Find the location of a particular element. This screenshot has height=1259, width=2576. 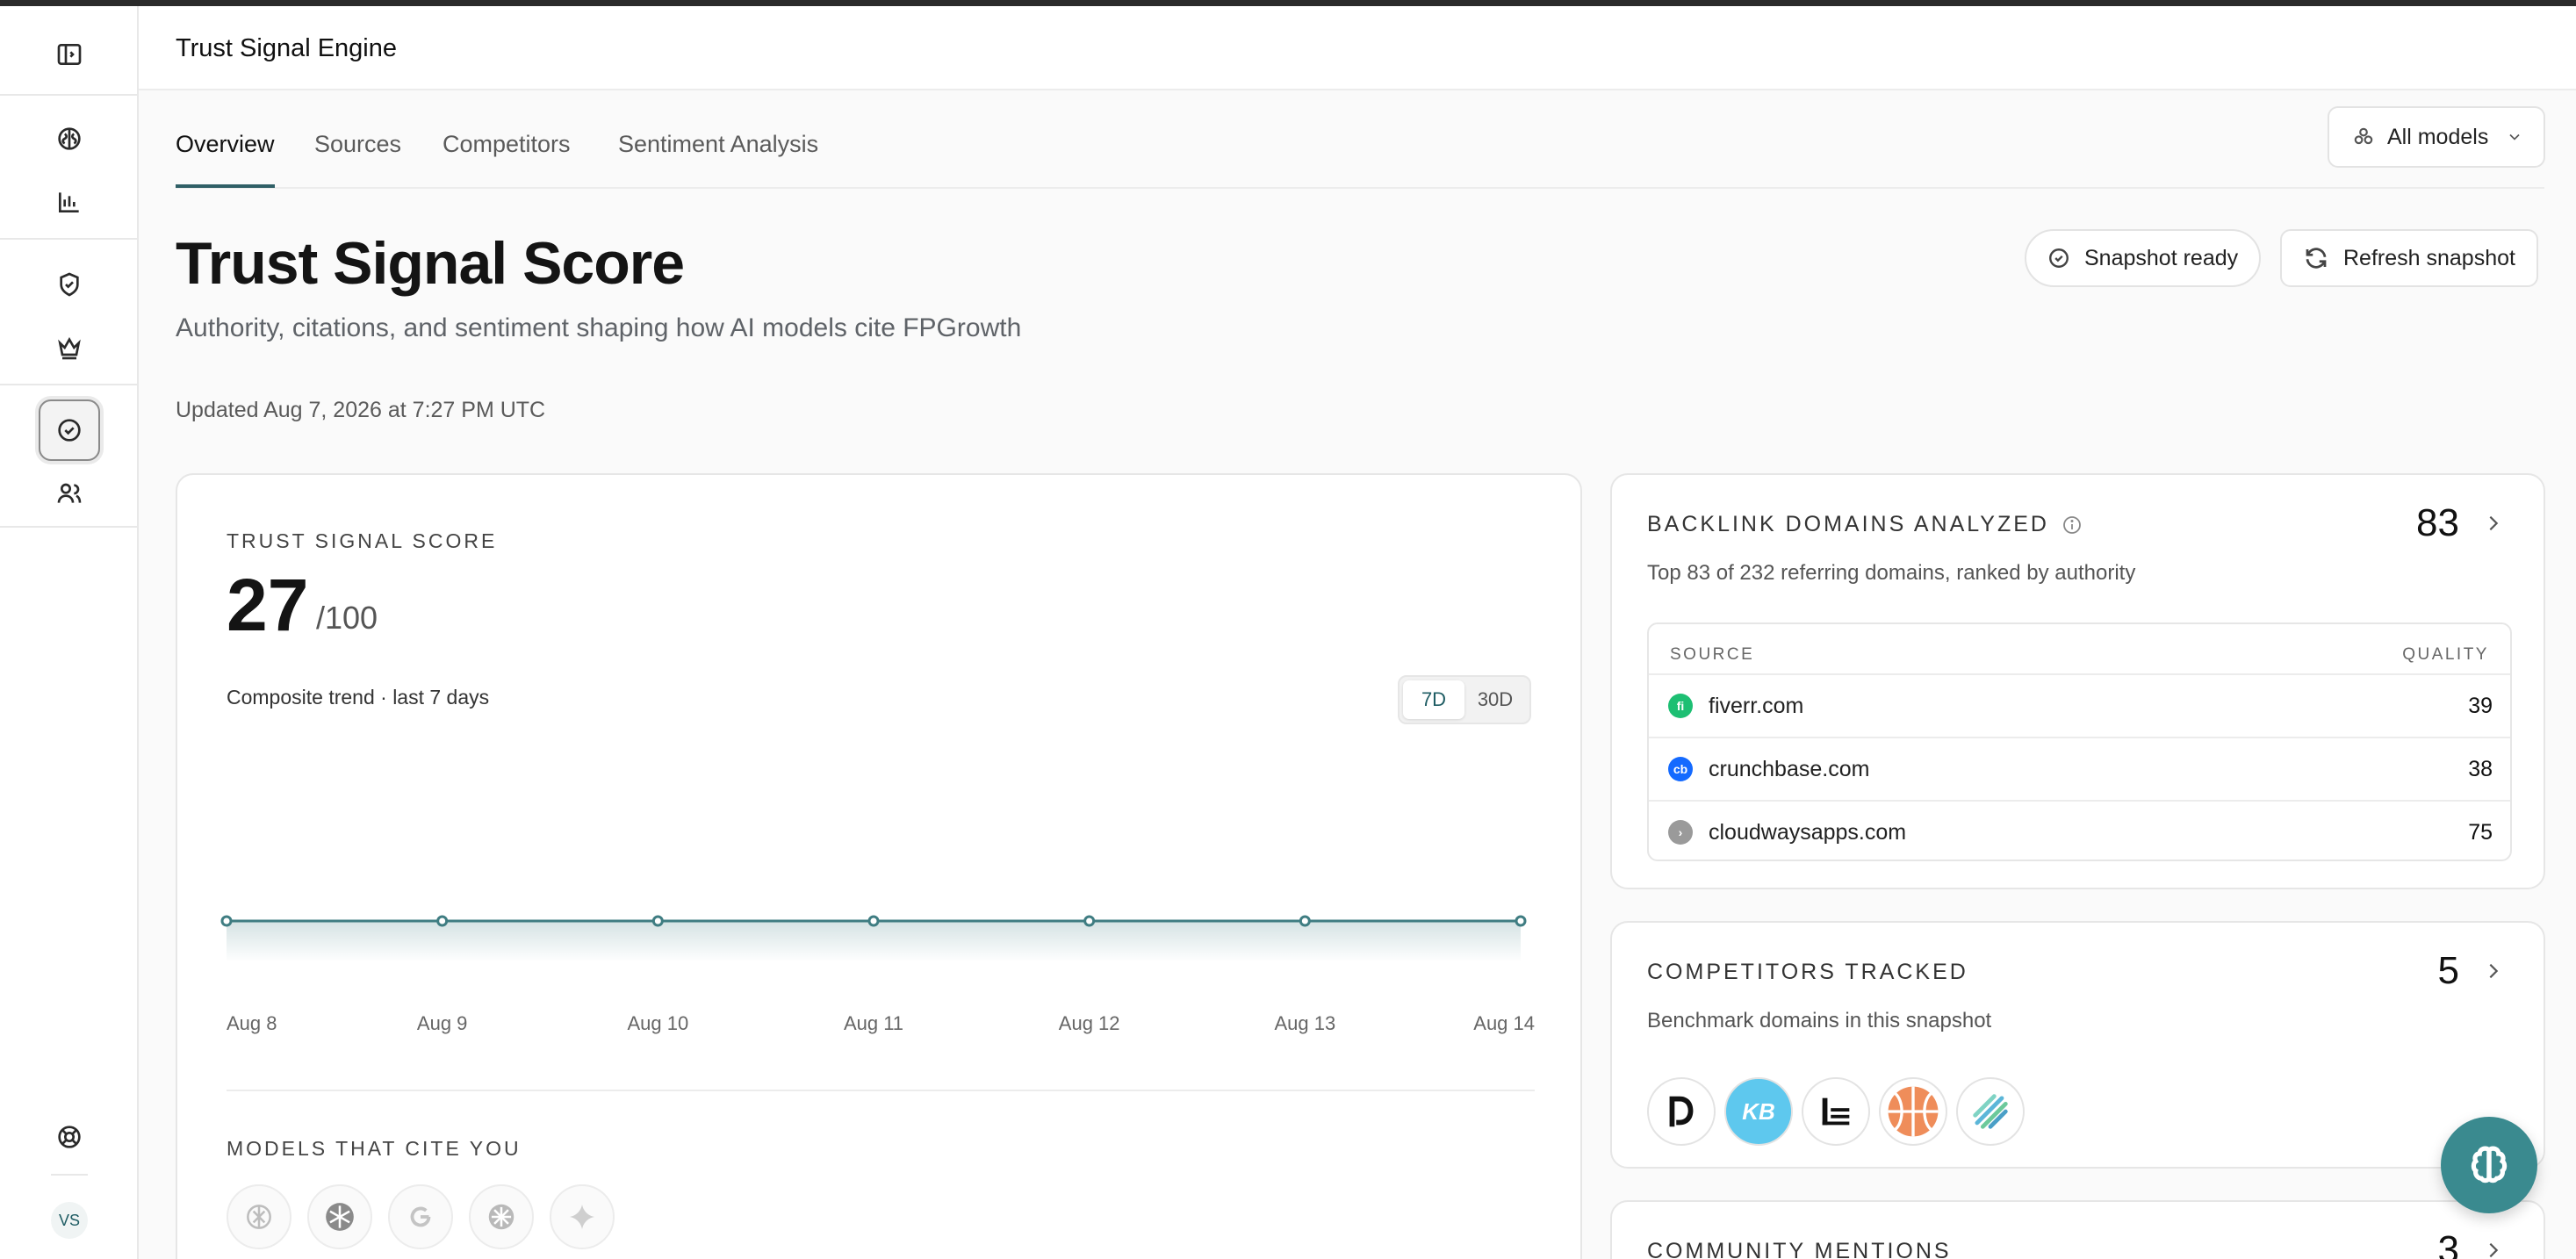

shield-check-icon is located at coordinates (69, 284).